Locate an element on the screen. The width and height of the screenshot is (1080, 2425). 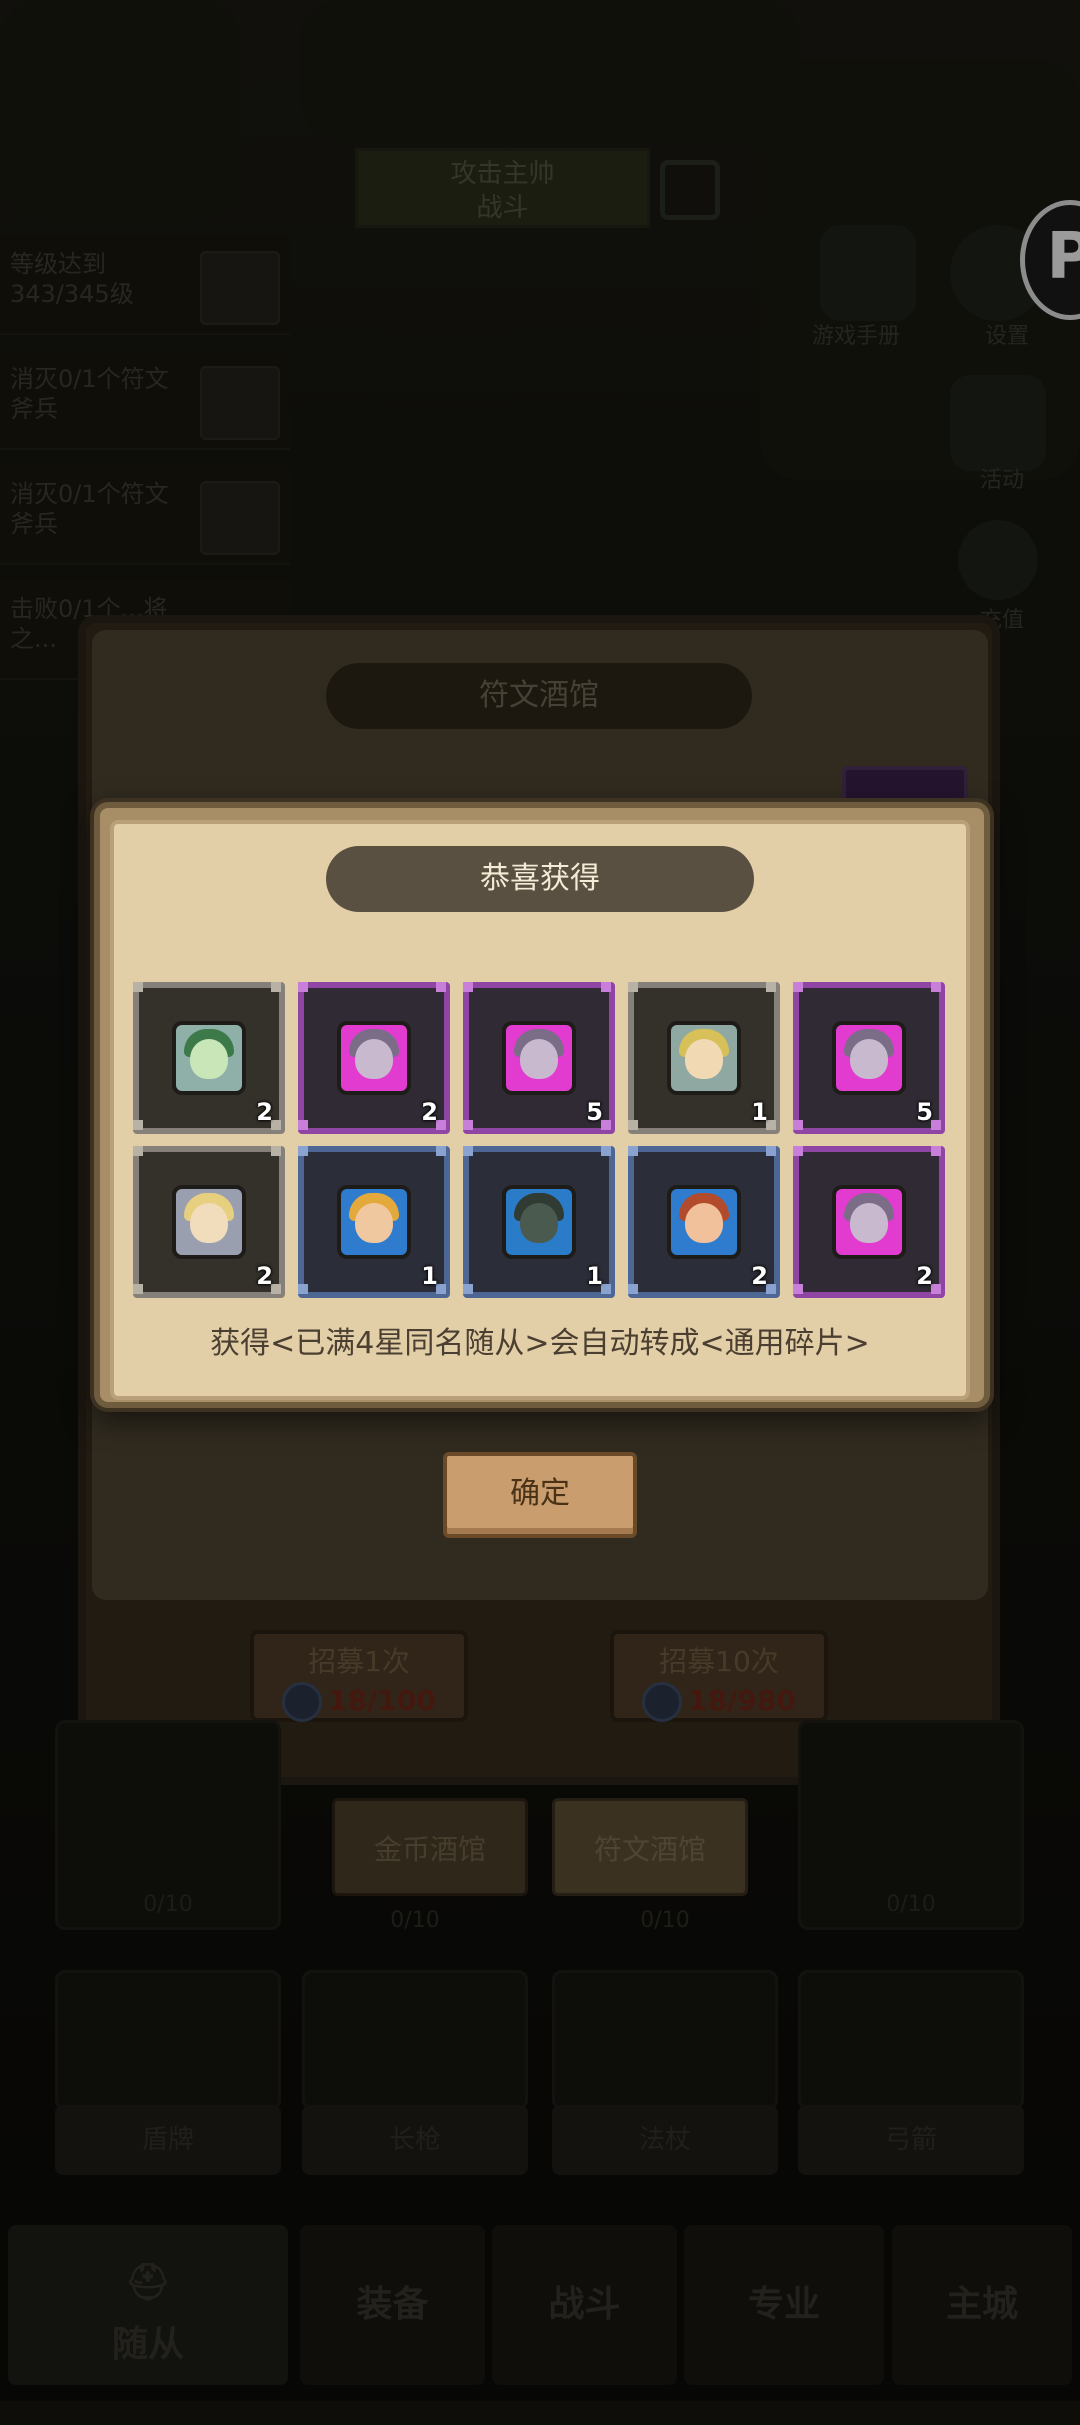
bearded-dwarf-hero-icon is located at coordinates (374, 1222).